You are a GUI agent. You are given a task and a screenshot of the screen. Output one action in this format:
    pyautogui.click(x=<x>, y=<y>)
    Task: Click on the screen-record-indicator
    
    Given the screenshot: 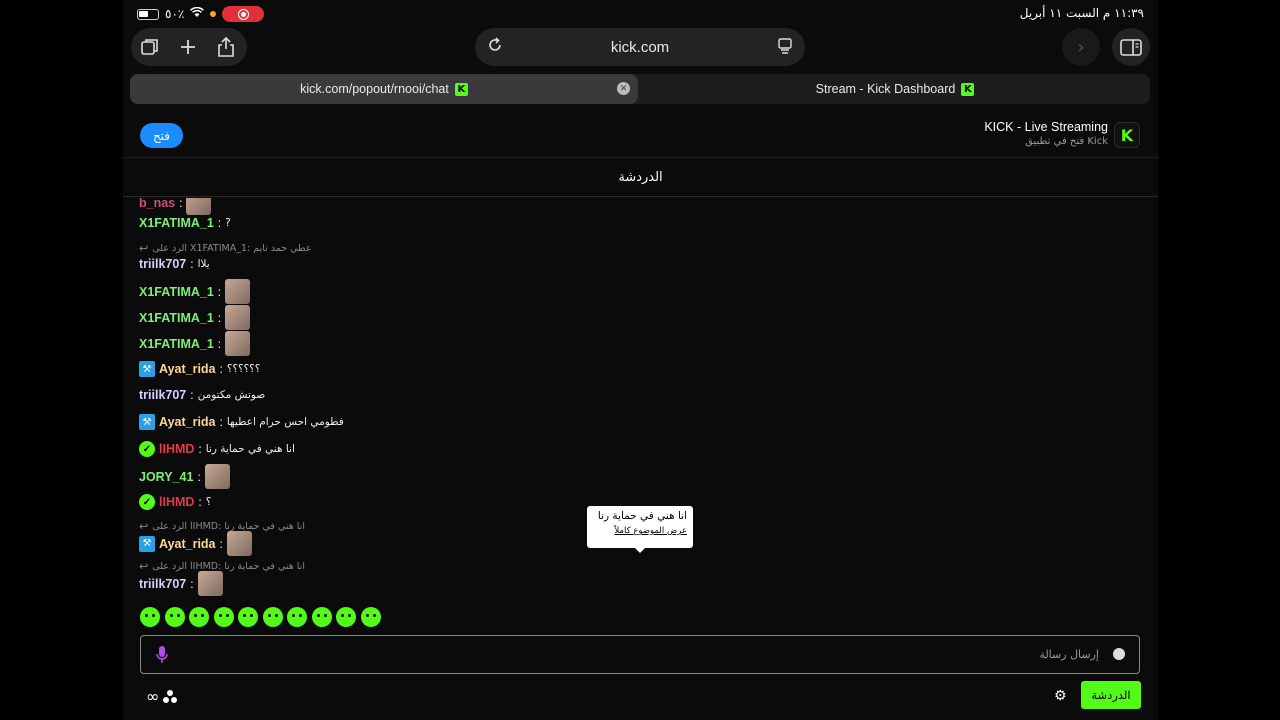 What is the action you would take?
    pyautogui.click(x=243, y=14)
    